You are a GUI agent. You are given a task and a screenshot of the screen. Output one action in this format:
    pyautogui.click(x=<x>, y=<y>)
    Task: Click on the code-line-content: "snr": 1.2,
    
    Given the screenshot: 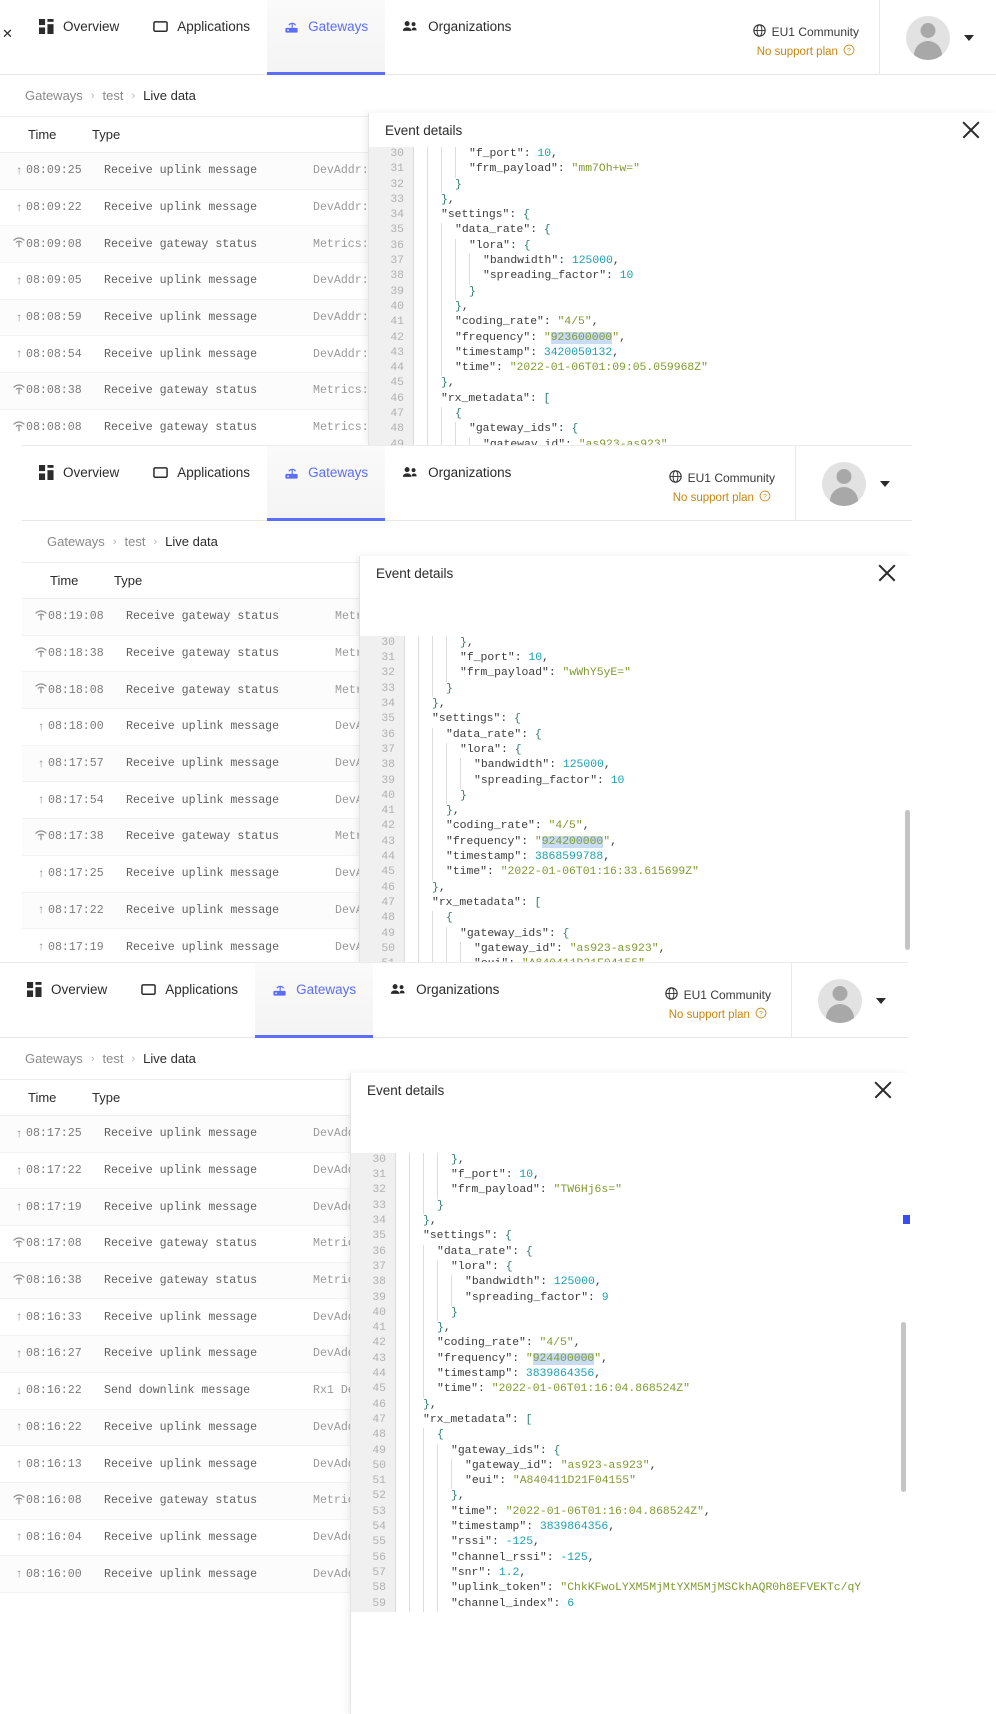 What is the action you would take?
    pyautogui.click(x=460, y=1573)
    